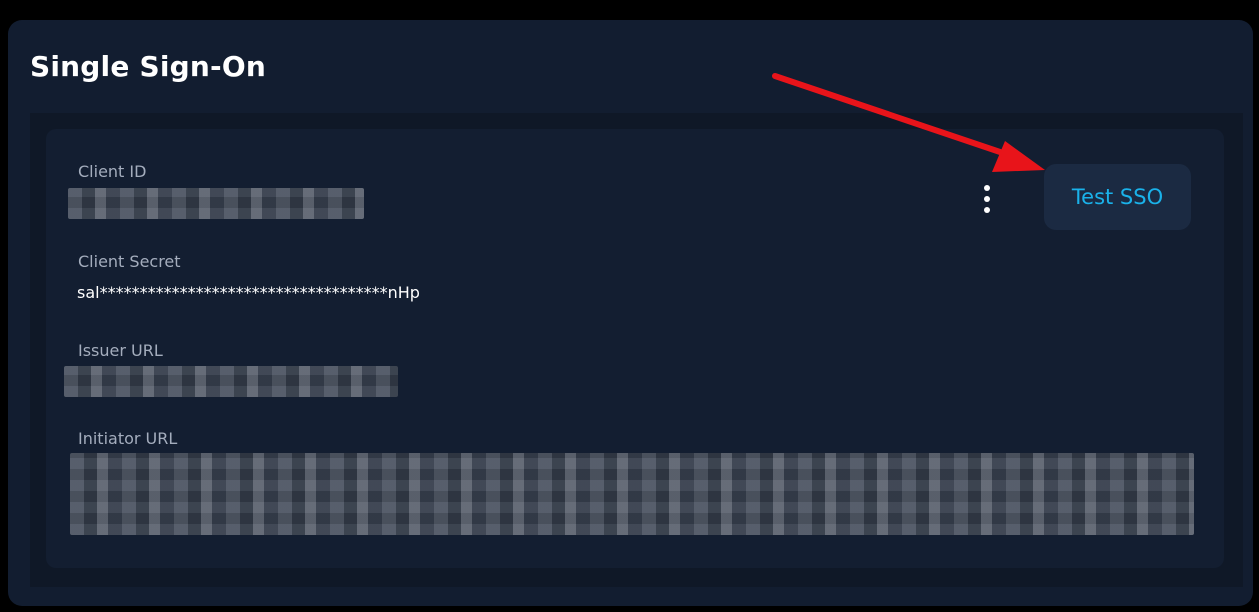 Image resolution: width=1259 pixels, height=612 pixels. What do you see at coordinates (1117, 197) in the screenshot?
I see `test-sso-button: Test SSO` at bounding box center [1117, 197].